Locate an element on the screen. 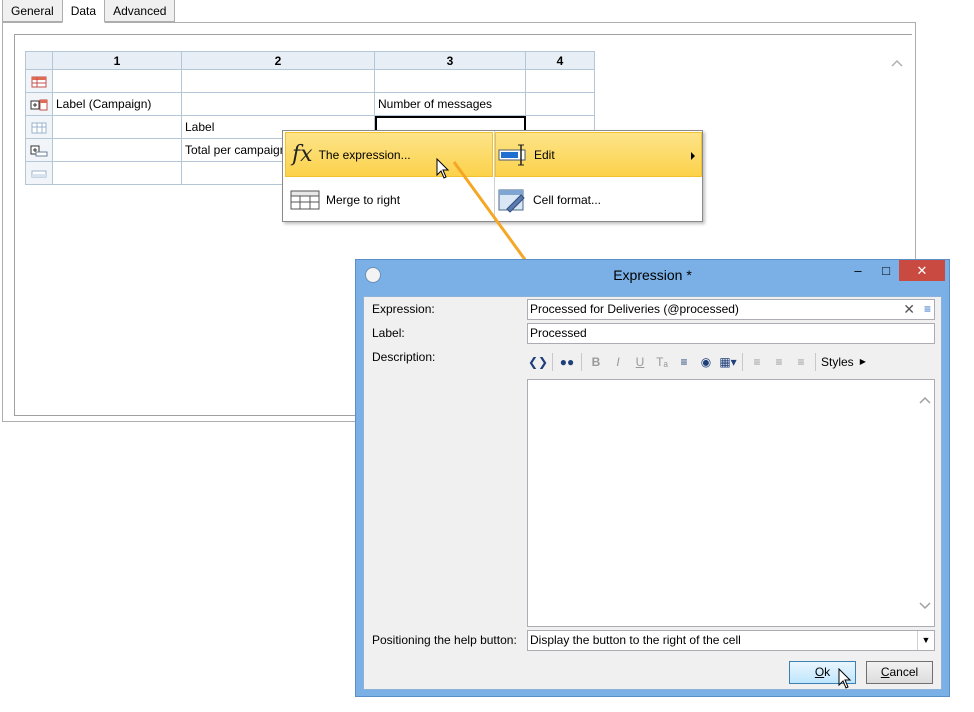 The image size is (974, 712). cancel-button: Cancel is located at coordinates (899, 672).